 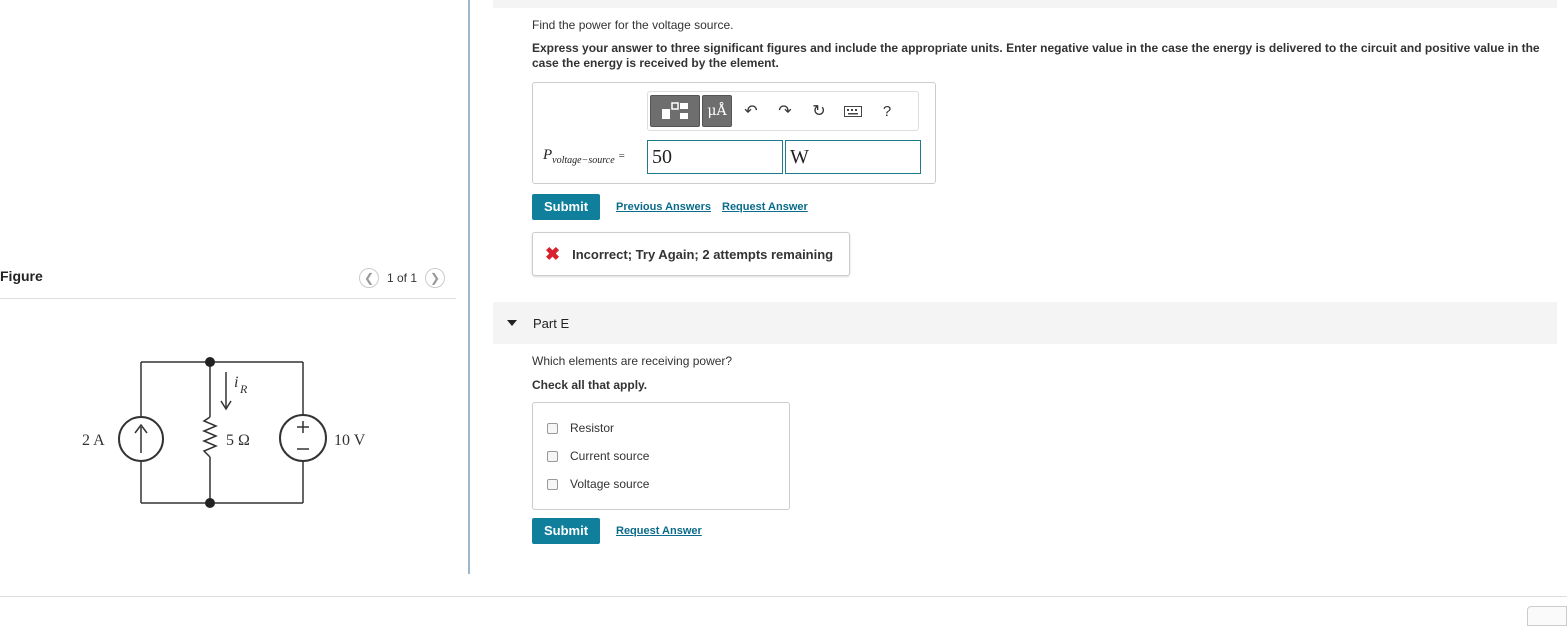 What do you see at coordinates (369, 278) in the screenshot?
I see `chevron-left-icon: ❮` at bounding box center [369, 278].